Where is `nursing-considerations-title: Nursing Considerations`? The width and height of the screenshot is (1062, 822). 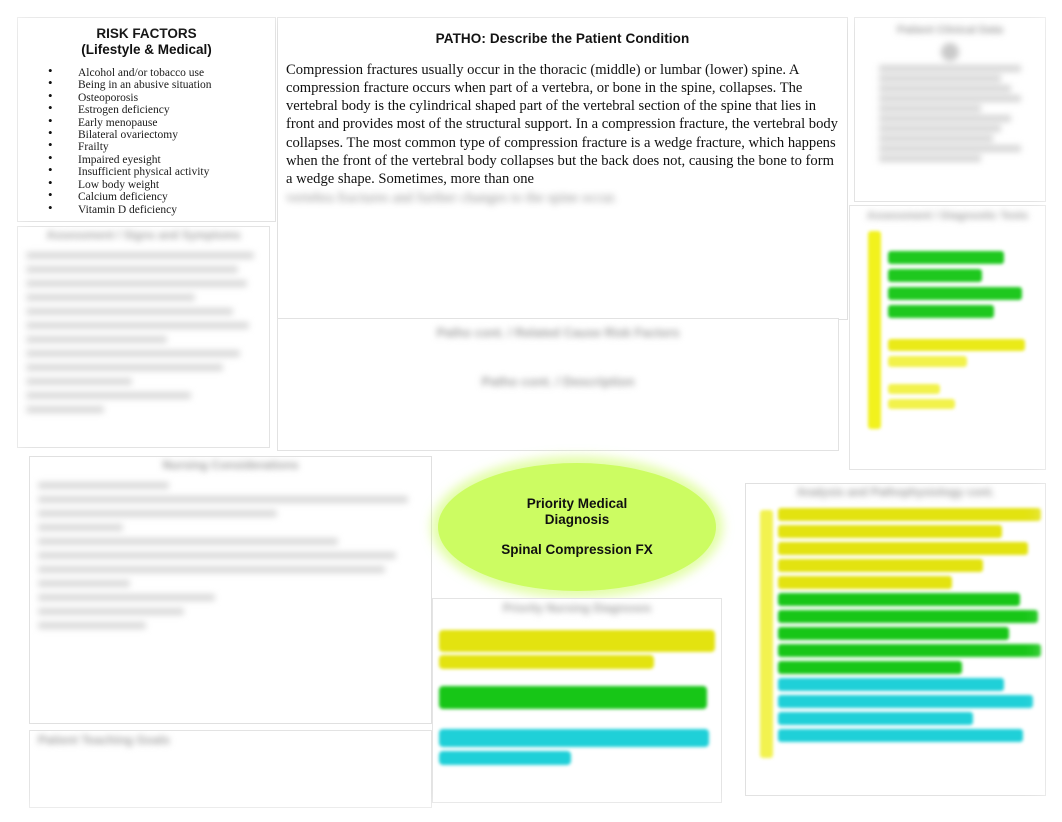 nursing-considerations-title: Nursing Considerations is located at coordinates (230, 465).